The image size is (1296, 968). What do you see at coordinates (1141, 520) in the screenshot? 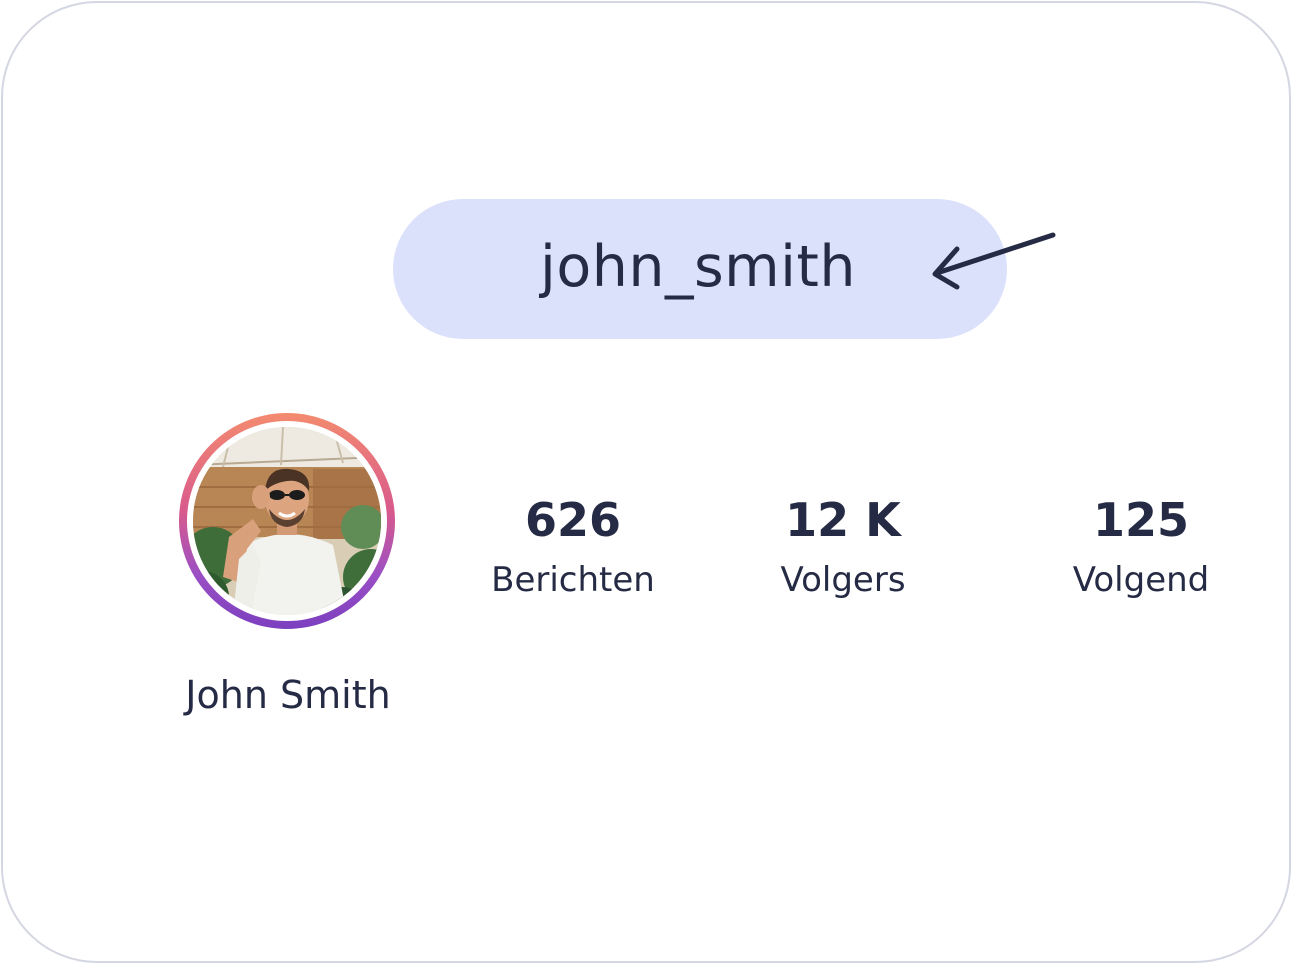
I see `stat-following-value: 125` at bounding box center [1141, 520].